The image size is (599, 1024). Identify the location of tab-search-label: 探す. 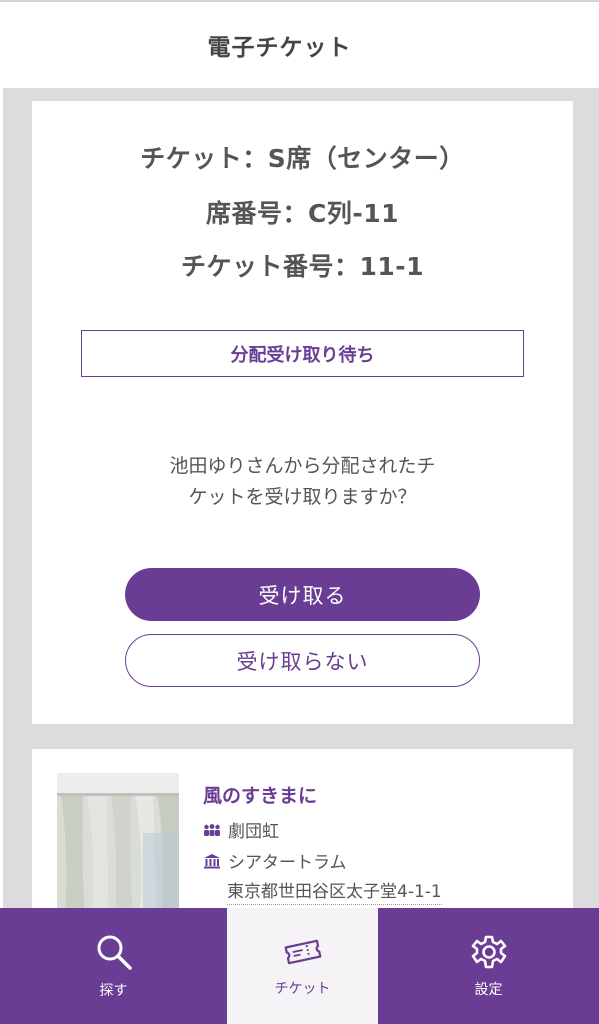
(113, 991).